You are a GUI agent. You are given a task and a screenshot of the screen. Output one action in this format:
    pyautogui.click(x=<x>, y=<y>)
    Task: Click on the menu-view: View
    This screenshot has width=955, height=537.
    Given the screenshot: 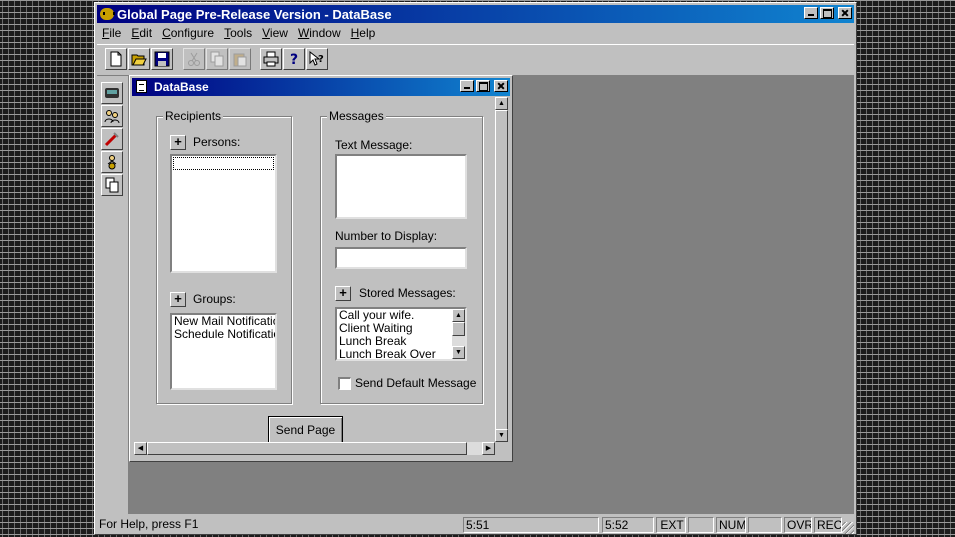 What is the action you would take?
    pyautogui.click(x=275, y=33)
    